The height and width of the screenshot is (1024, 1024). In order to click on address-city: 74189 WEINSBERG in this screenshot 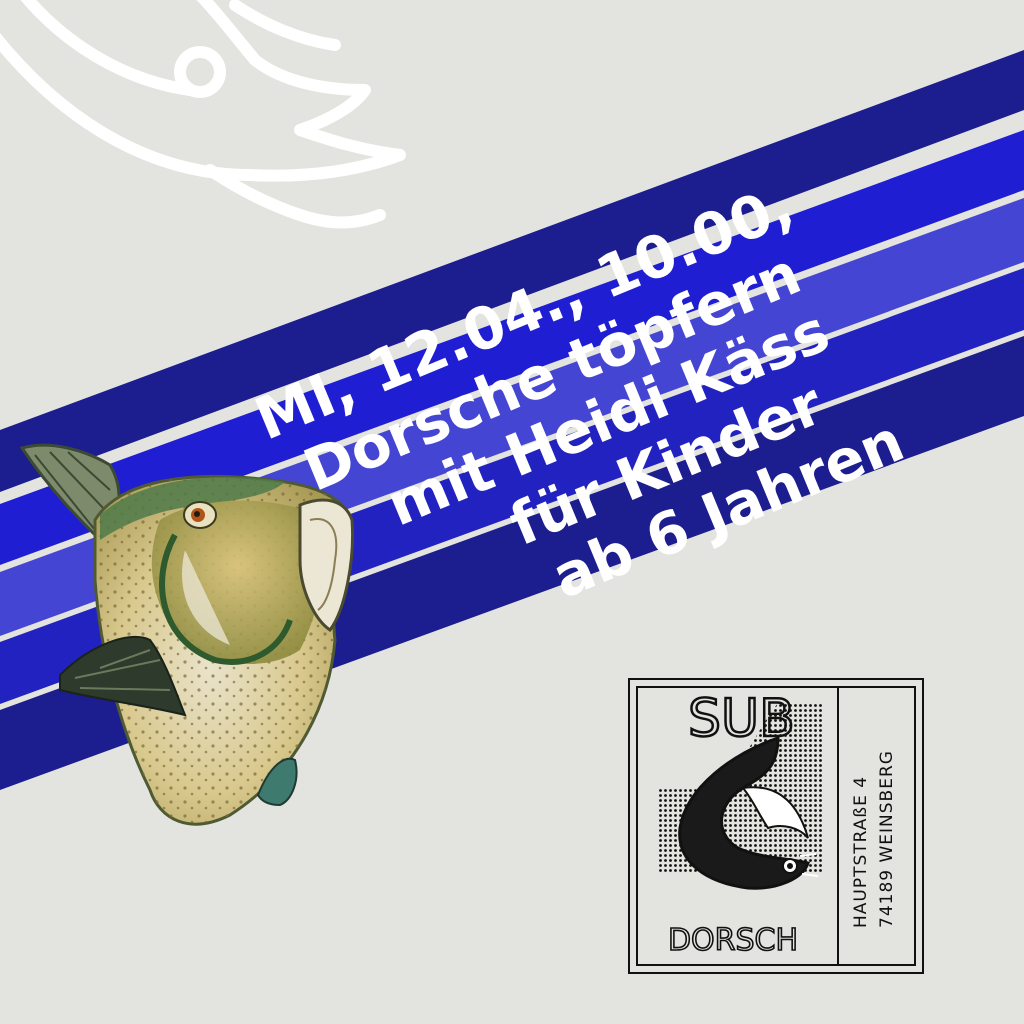, I will do `click(887, 839)`.